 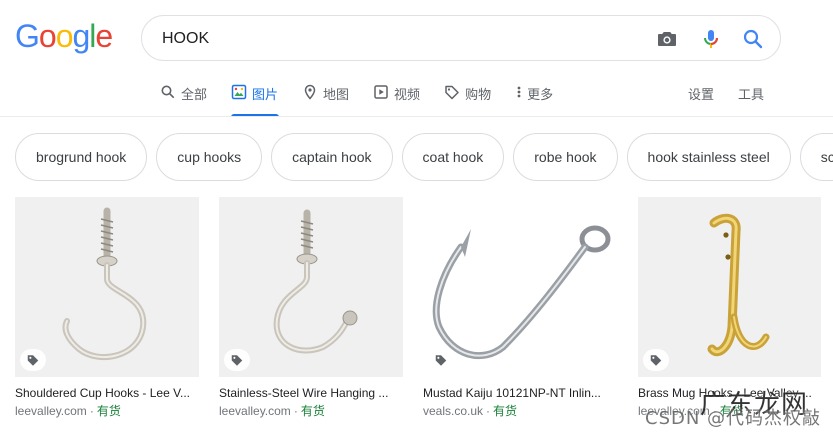 What do you see at coordinates (387, 39) in the screenshot?
I see `search-input` at bounding box center [387, 39].